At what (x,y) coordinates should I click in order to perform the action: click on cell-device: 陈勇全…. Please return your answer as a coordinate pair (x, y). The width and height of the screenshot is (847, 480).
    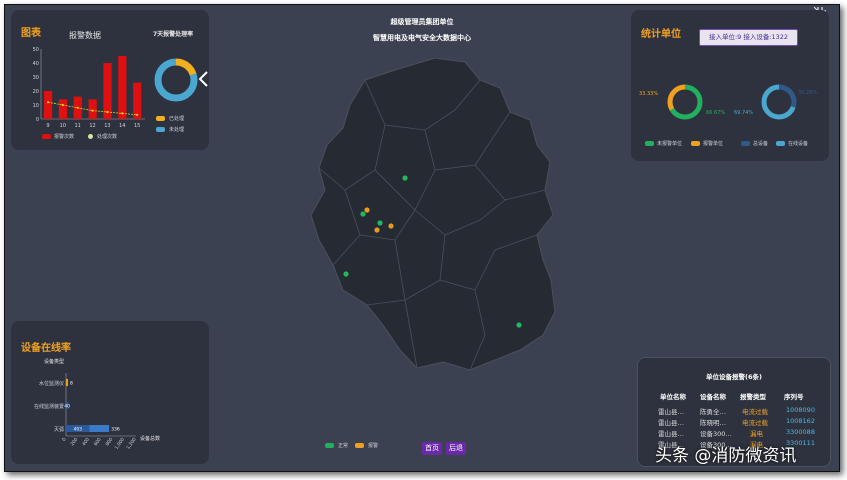
    Looking at the image, I should click on (713, 412).